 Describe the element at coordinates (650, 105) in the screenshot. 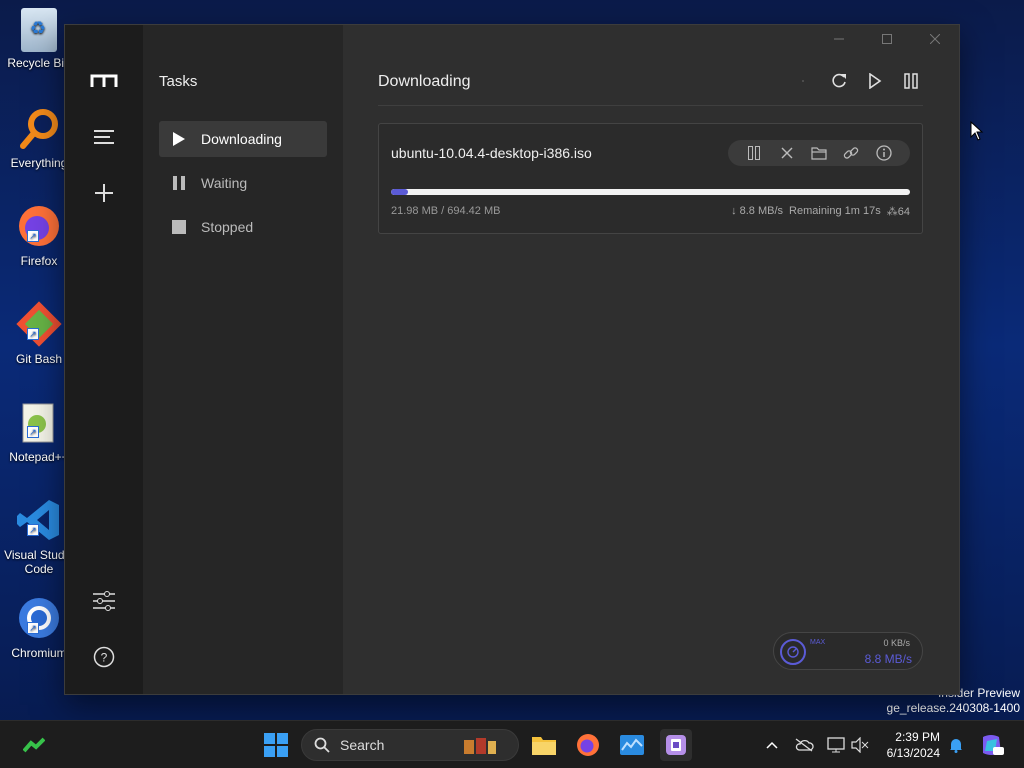

I see `header-divider` at that location.